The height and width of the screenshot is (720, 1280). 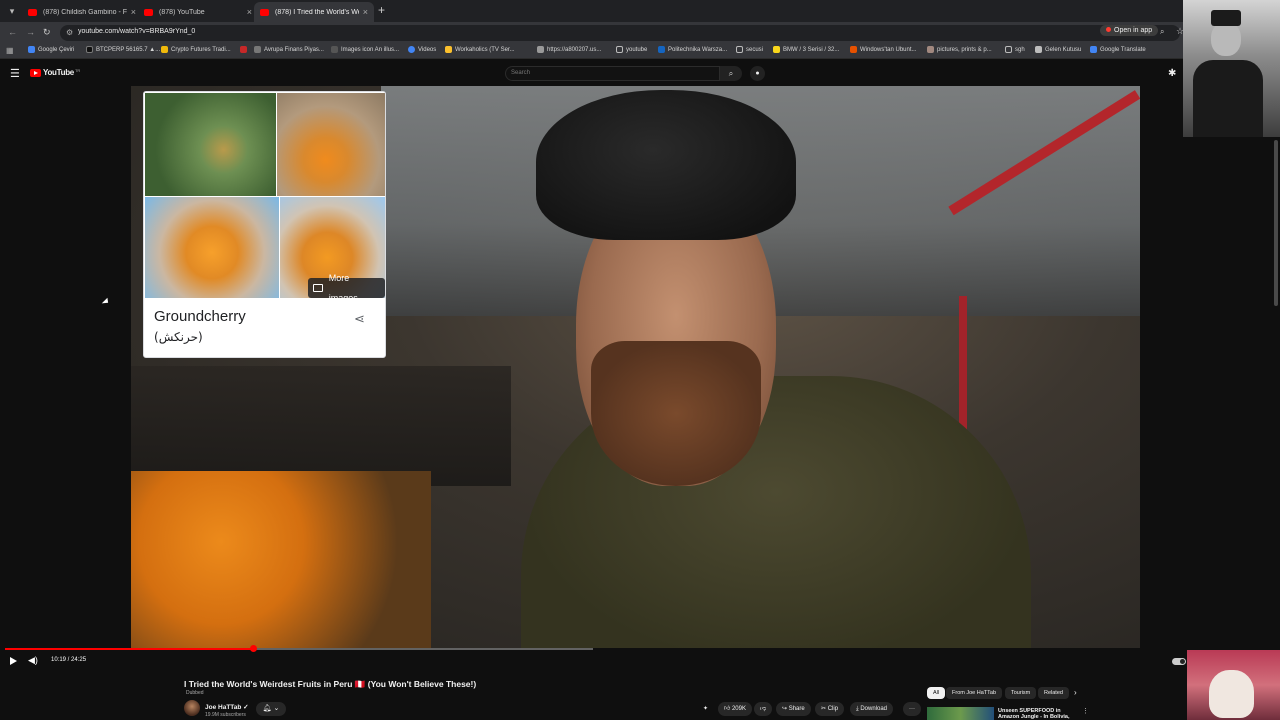 I want to click on tab-search-icon: ▾, so click(x=12, y=11).